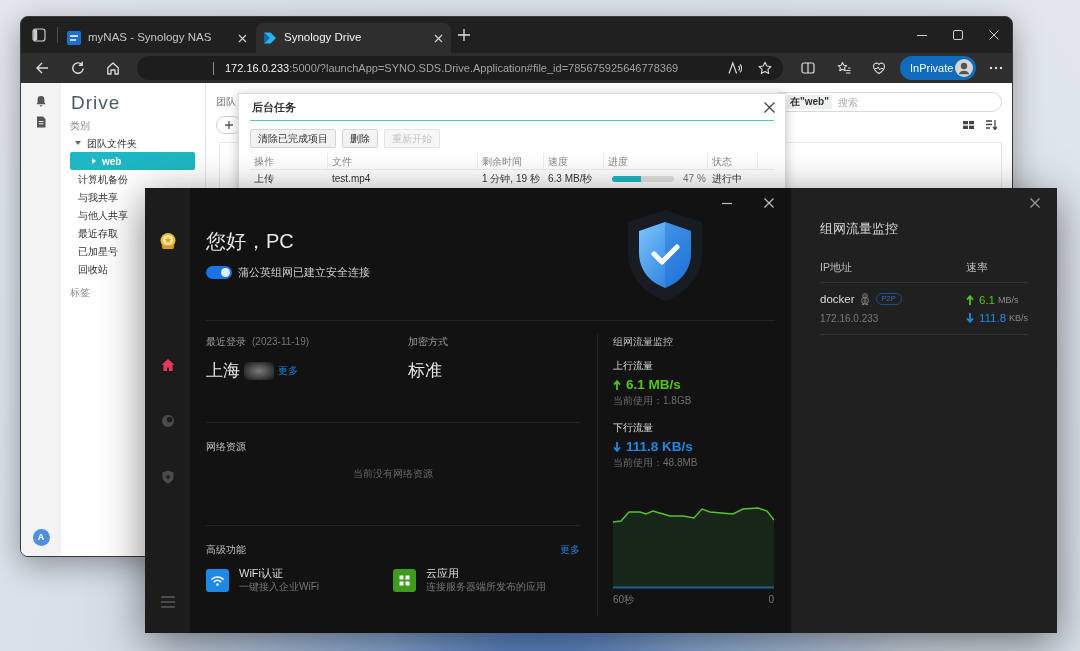 This screenshot has height=651, width=1080. What do you see at coordinates (859, 229) in the screenshot?
I see `panel-title: 组网流量监控` at bounding box center [859, 229].